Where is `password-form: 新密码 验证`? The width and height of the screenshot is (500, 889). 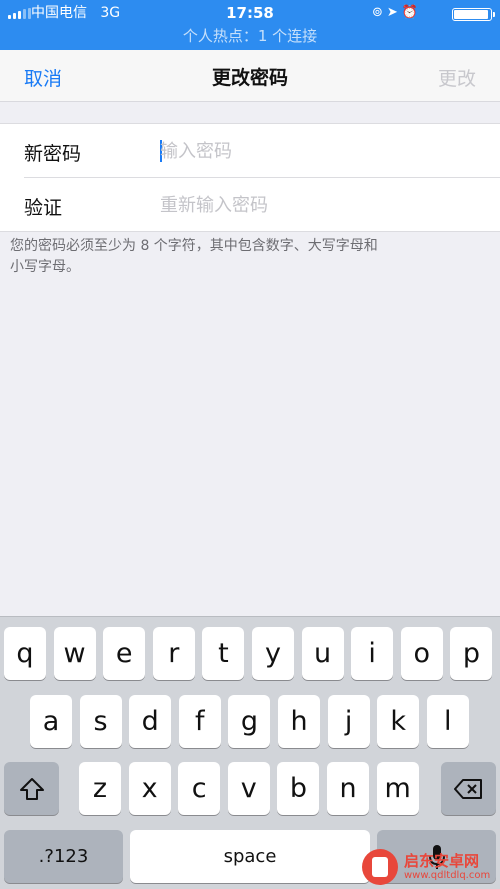
password-form: 新密码 验证 is located at coordinates (250, 177).